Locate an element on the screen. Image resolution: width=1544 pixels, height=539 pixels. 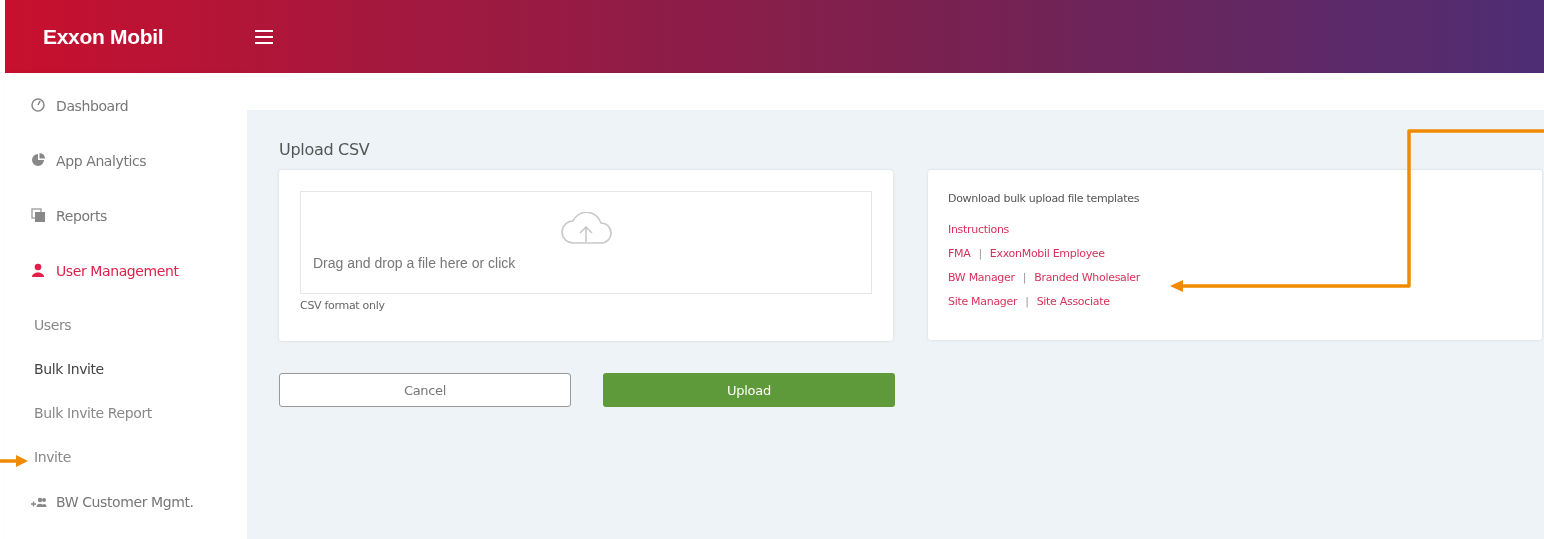
nav-item: User Management is located at coordinates (126, 270).